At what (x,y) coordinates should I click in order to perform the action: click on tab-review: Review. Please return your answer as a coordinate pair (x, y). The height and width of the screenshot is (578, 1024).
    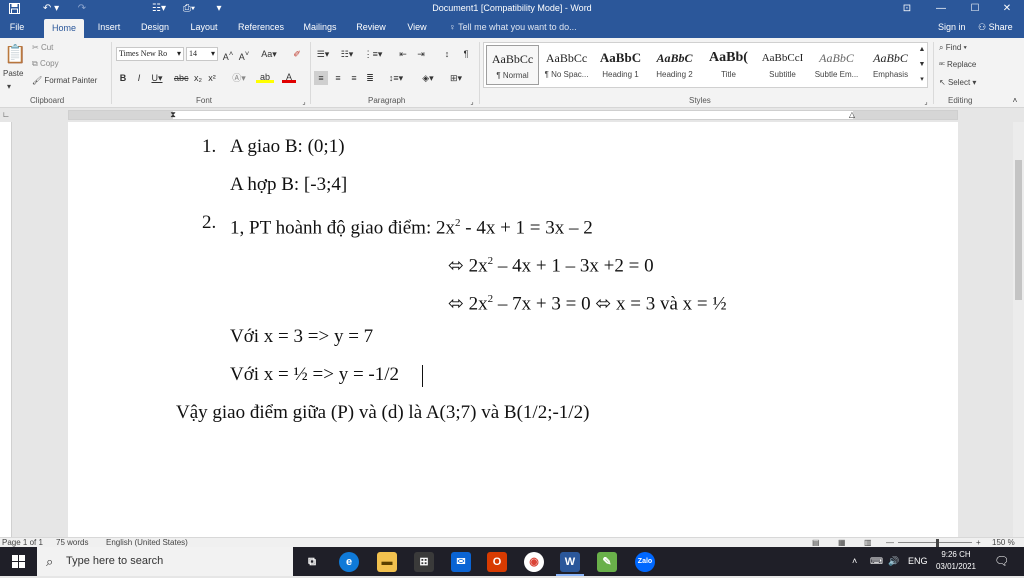
    Looking at the image, I should click on (371, 27).